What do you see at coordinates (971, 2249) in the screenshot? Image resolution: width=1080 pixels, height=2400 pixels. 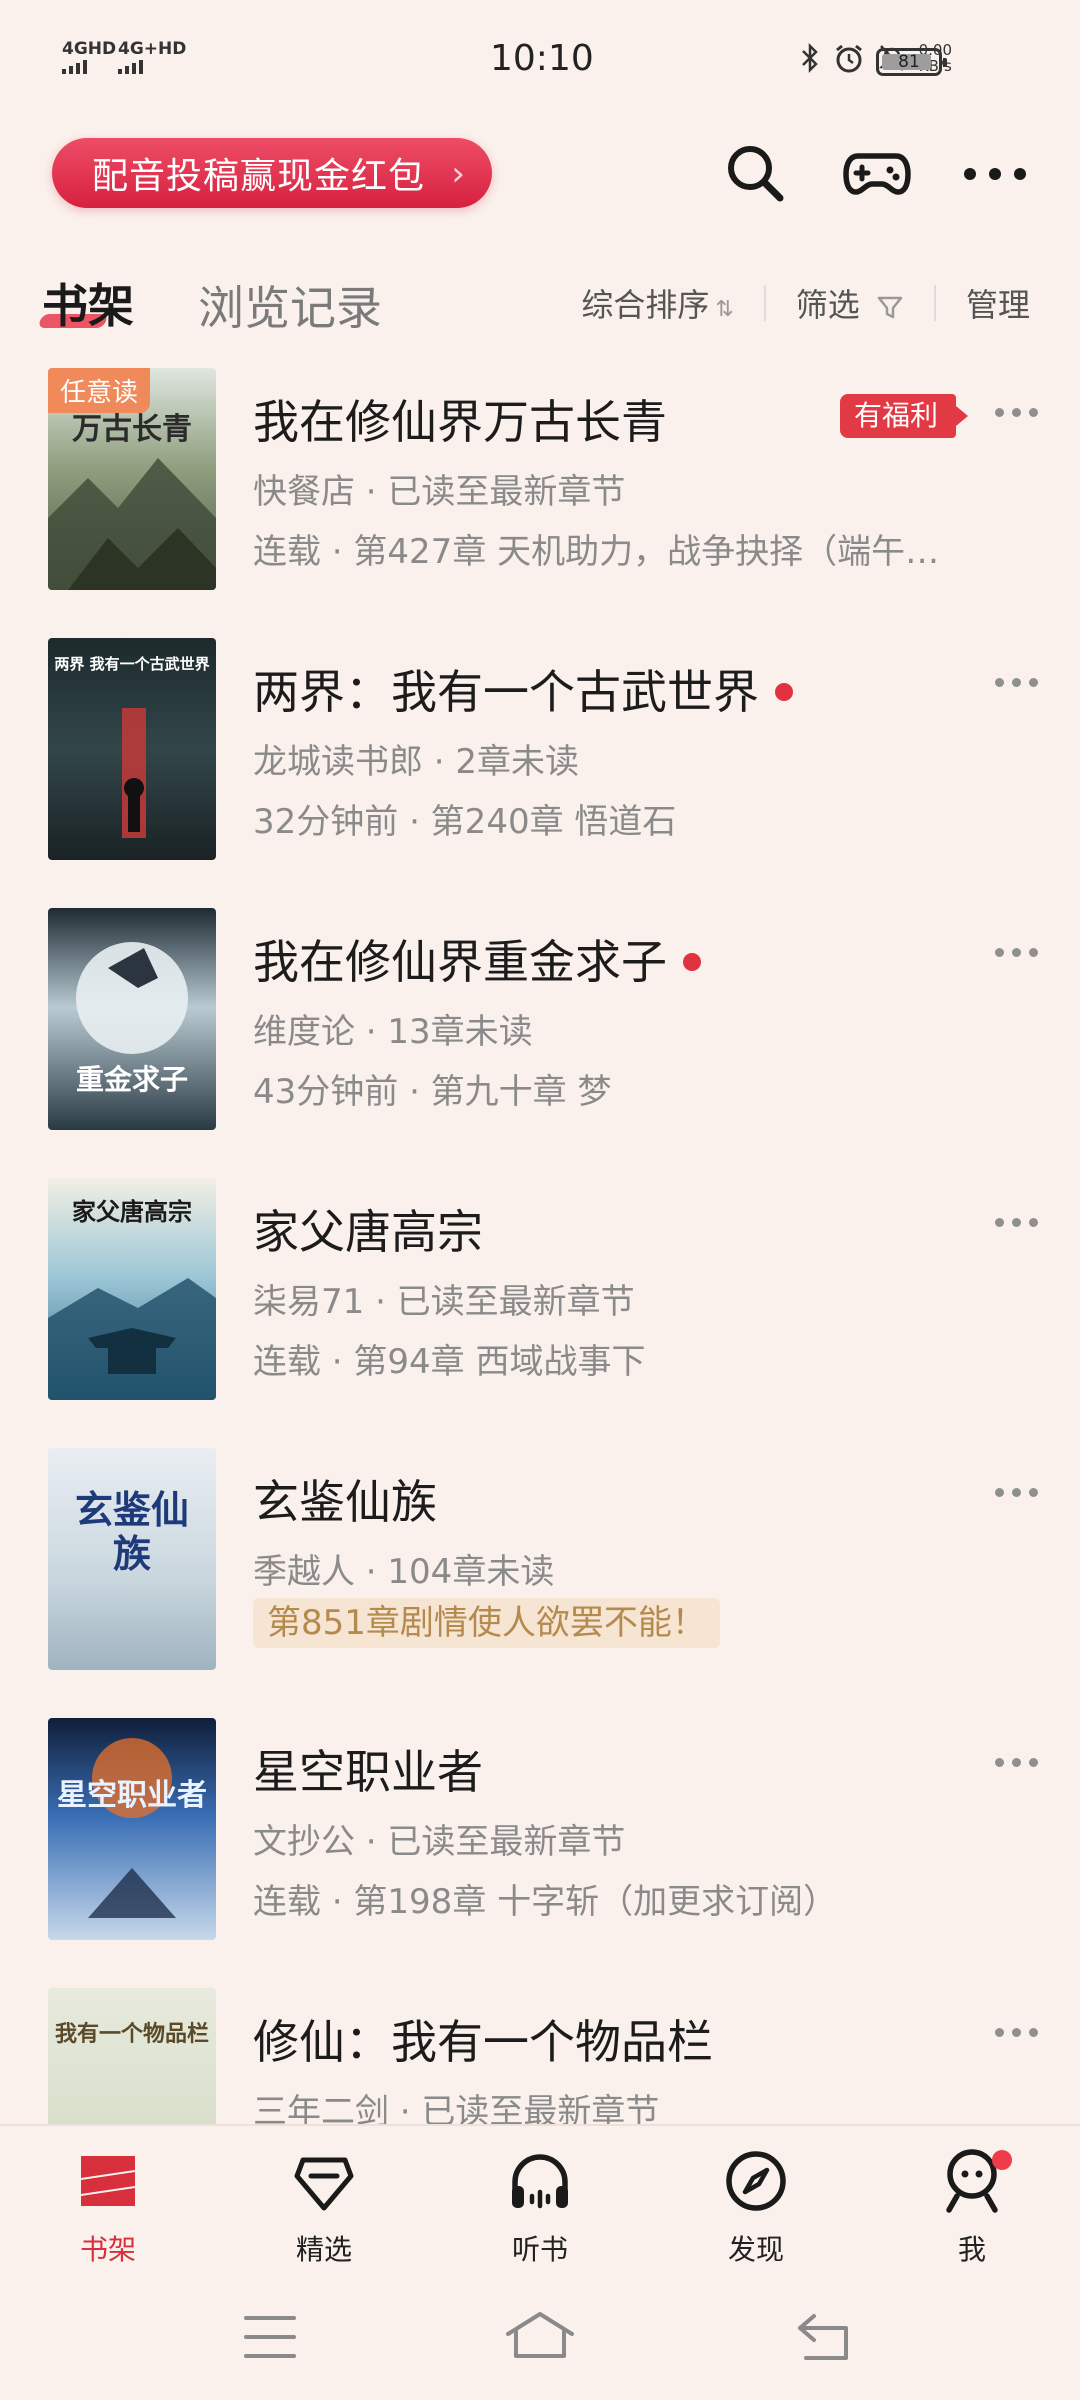 I see `nav-label: 我` at bounding box center [971, 2249].